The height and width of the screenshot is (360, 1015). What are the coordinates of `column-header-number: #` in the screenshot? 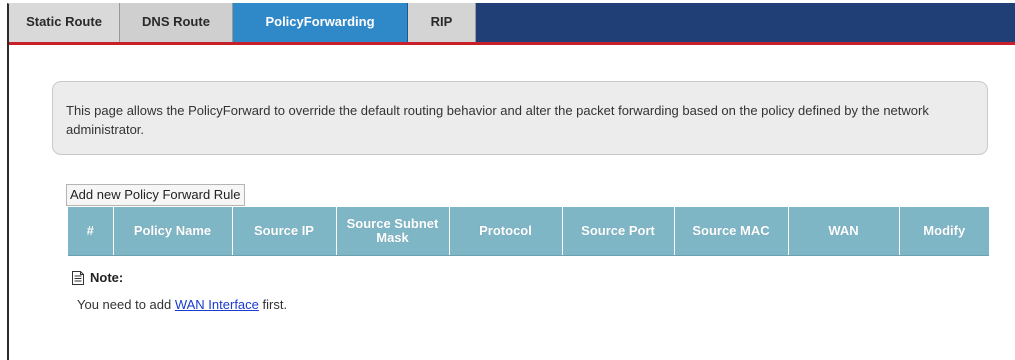 It's located at (91, 231).